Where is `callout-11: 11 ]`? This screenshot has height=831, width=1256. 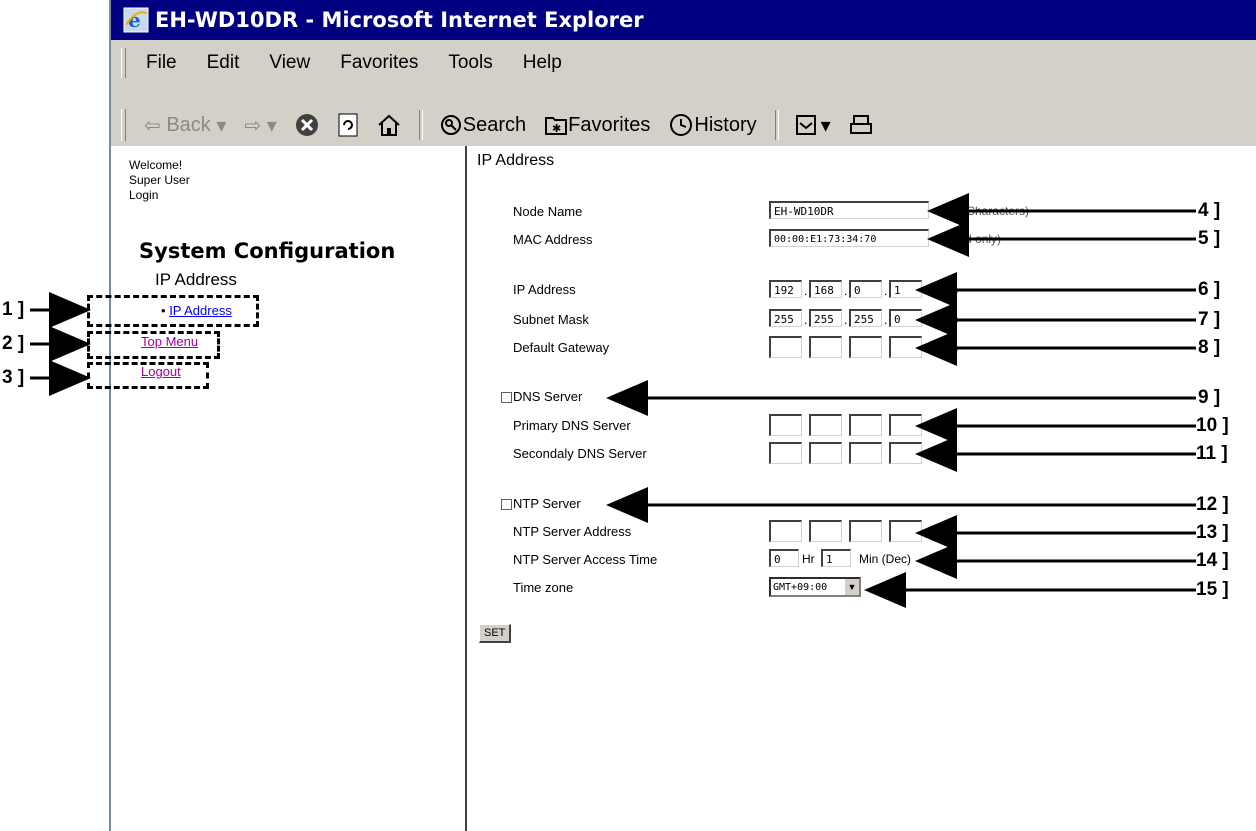
callout-11: 11 ] is located at coordinates (1212, 453).